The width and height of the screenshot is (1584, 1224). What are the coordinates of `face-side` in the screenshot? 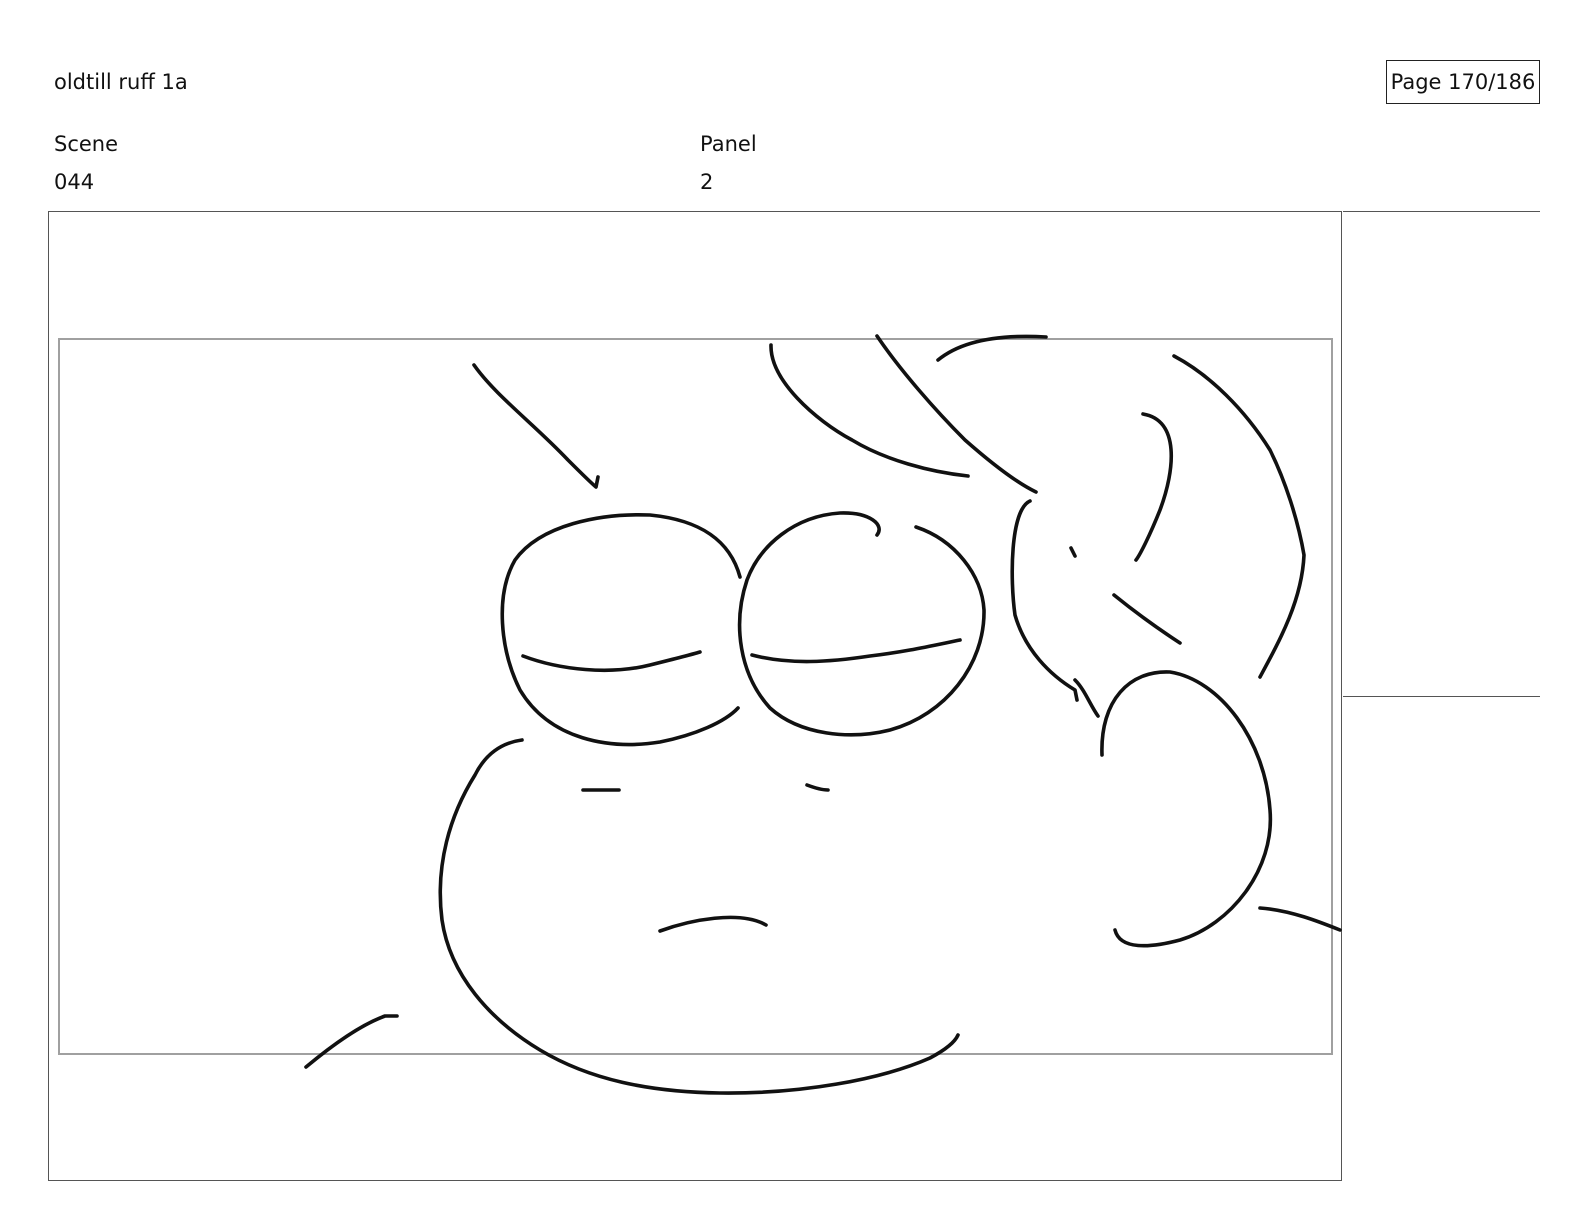 It's located at (1044, 600).